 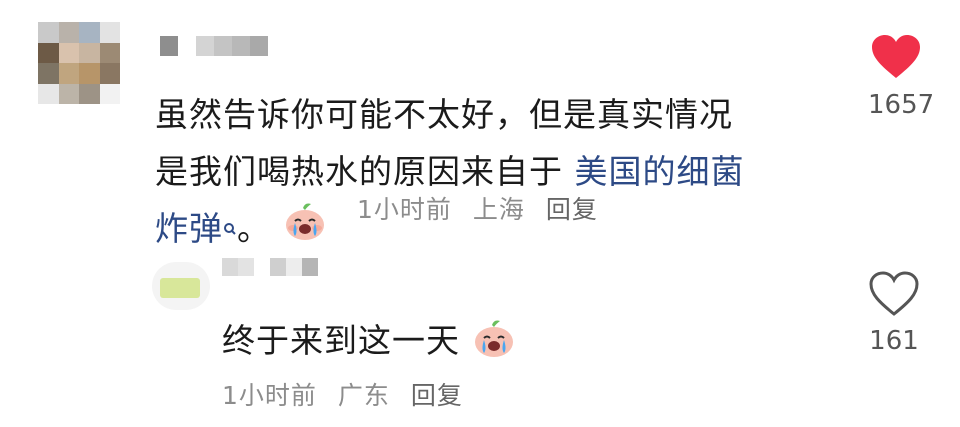 I want to click on comment-text-plain: 是我们喝热水的原因来自于, so click(x=359, y=171).